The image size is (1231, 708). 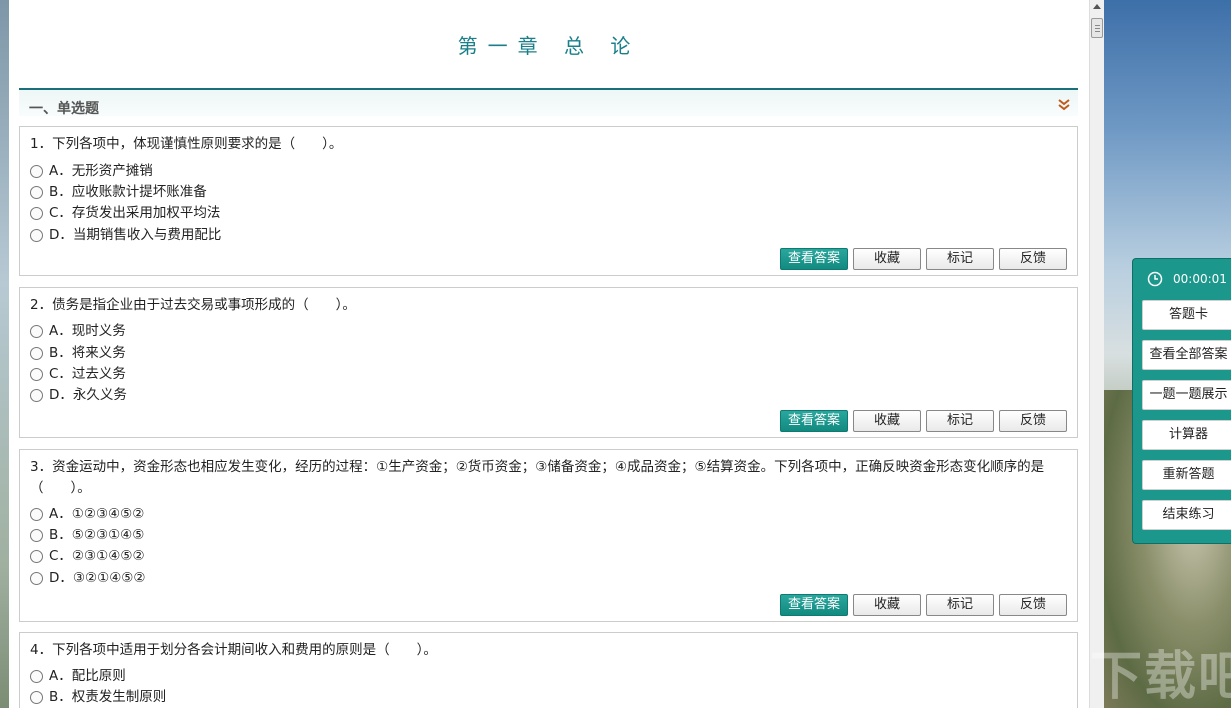 What do you see at coordinates (1186, 315) in the screenshot?
I see `answer-card-button: 答题卡` at bounding box center [1186, 315].